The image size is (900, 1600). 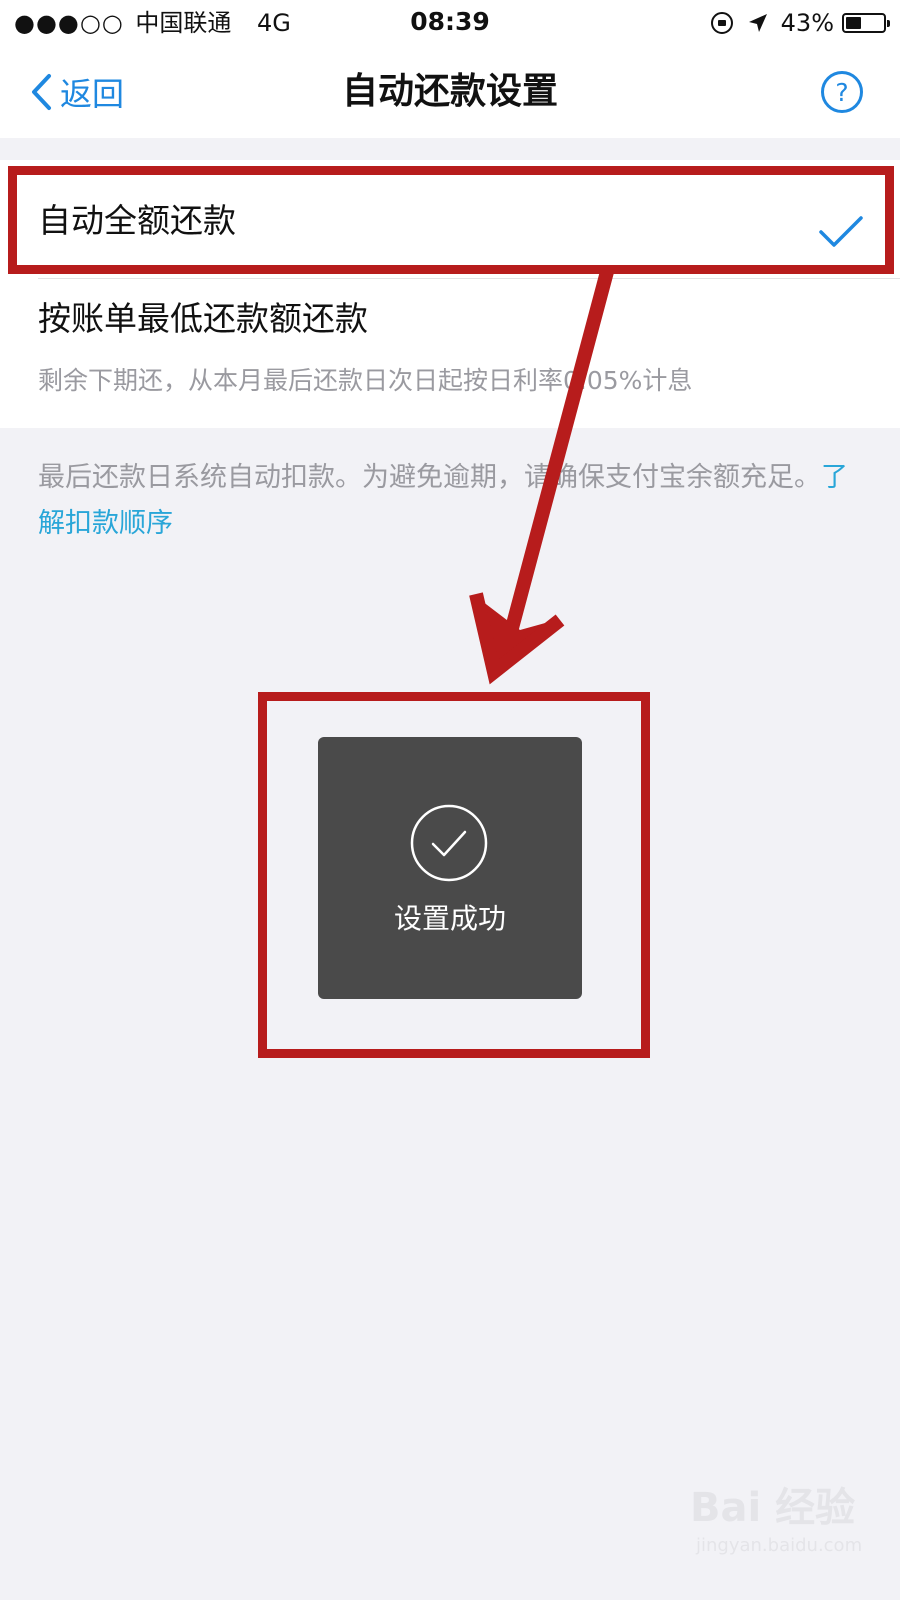 I want to click on battery-level-fill, so click(x=853, y=23).